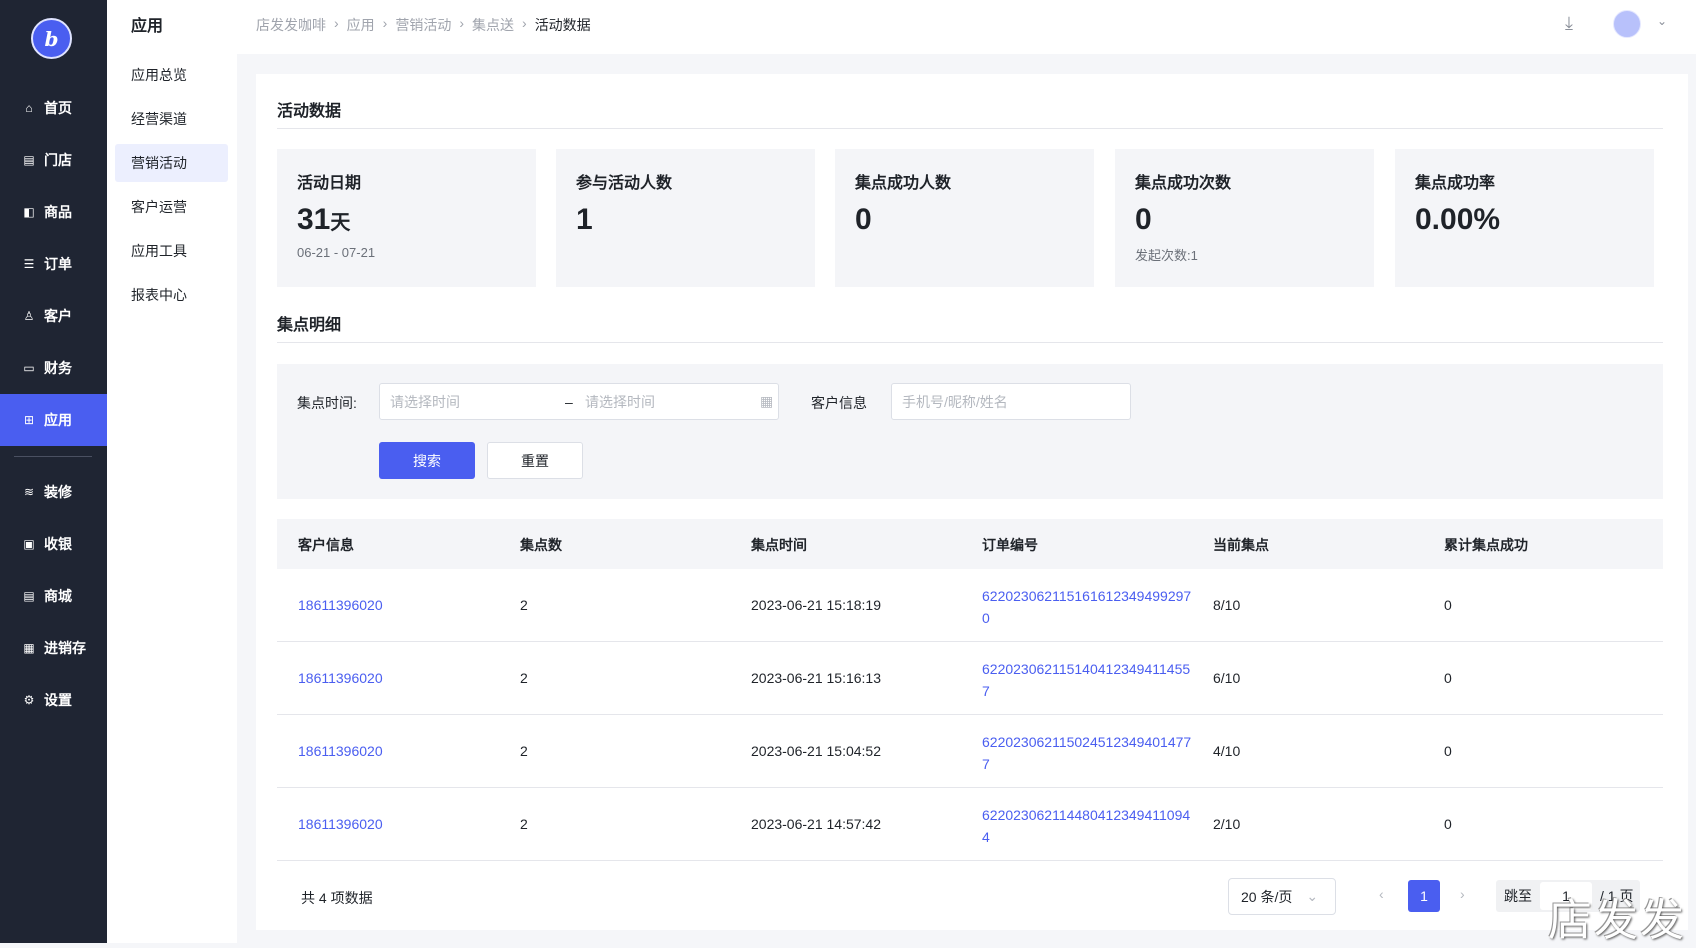 The image size is (1696, 948). Describe the element at coordinates (1627, 24) in the screenshot. I see `avatar` at that location.